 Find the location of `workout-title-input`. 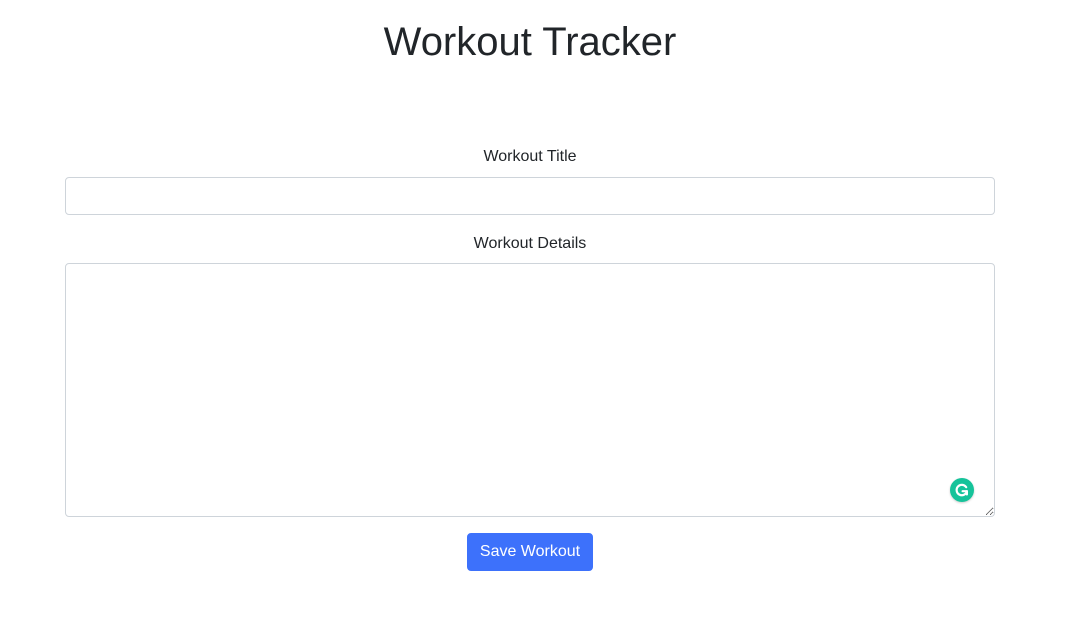

workout-title-input is located at coordinates (530, 196).